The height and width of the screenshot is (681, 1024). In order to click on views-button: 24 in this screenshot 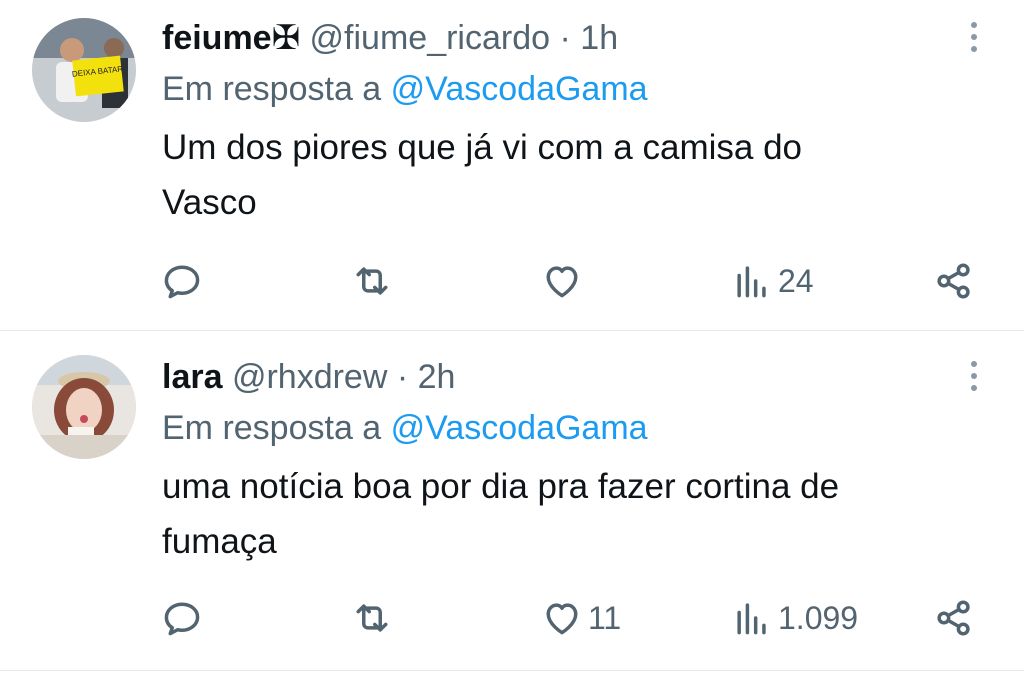, I will do `click(772, 281)`.